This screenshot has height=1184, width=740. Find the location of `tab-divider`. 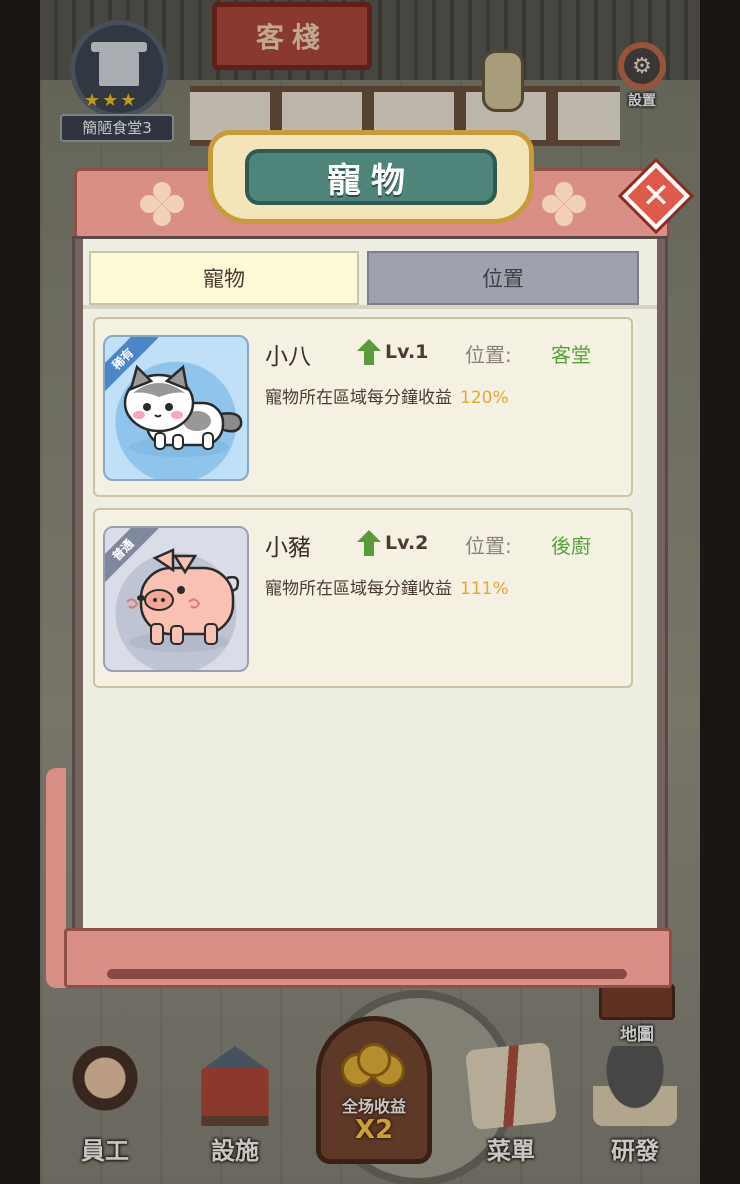

tab-divider is located at coordinates (370, 307).